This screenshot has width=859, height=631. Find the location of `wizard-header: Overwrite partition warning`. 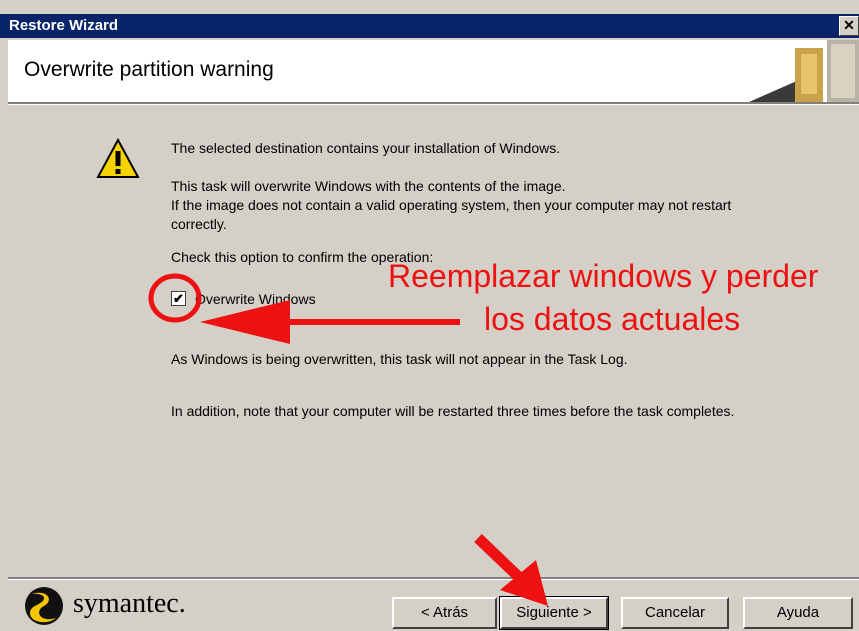

wizard-header: Overwrite partition warning is located at coordinates (433, 71).